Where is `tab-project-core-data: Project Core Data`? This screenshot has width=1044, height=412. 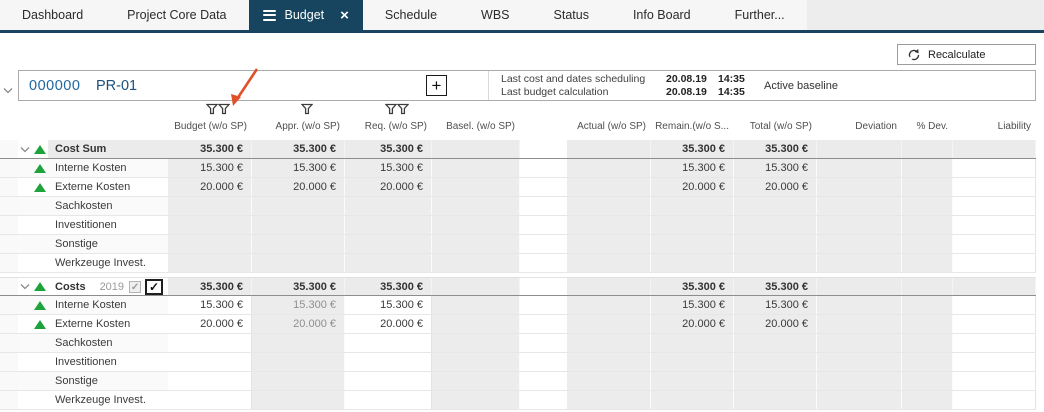 tab-project-core-data: Project Core Data is located at coordinates (176, 15).